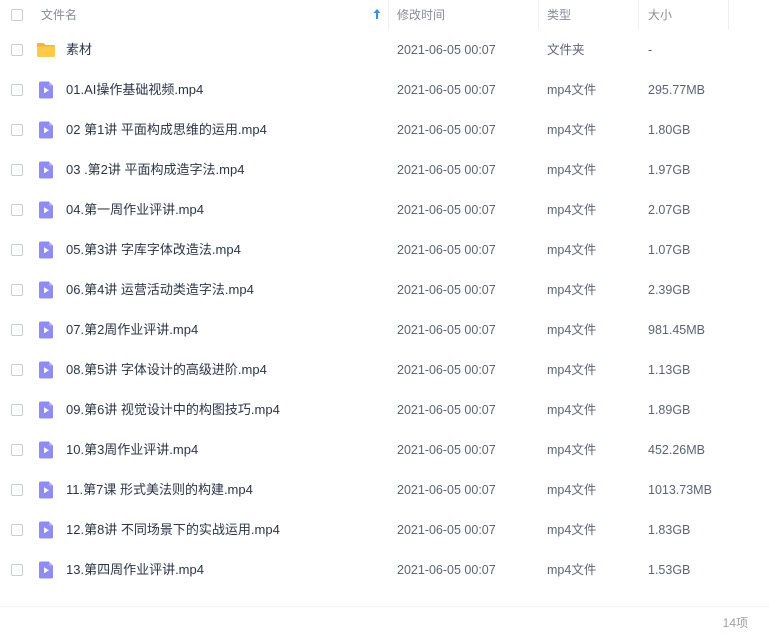 The height and width of the screenshot is (640, 769). What do you see at coordinates (669, 410) in the screenshot?
I see `file-size: 1.89GB` at bounding box center [669, 410].